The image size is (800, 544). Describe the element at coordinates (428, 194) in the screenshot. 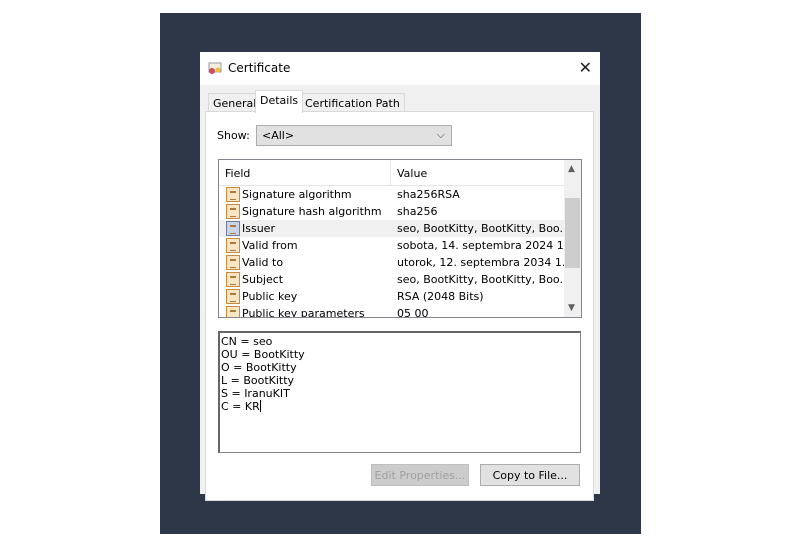

I see `field-value: sha256RSA` at that location.